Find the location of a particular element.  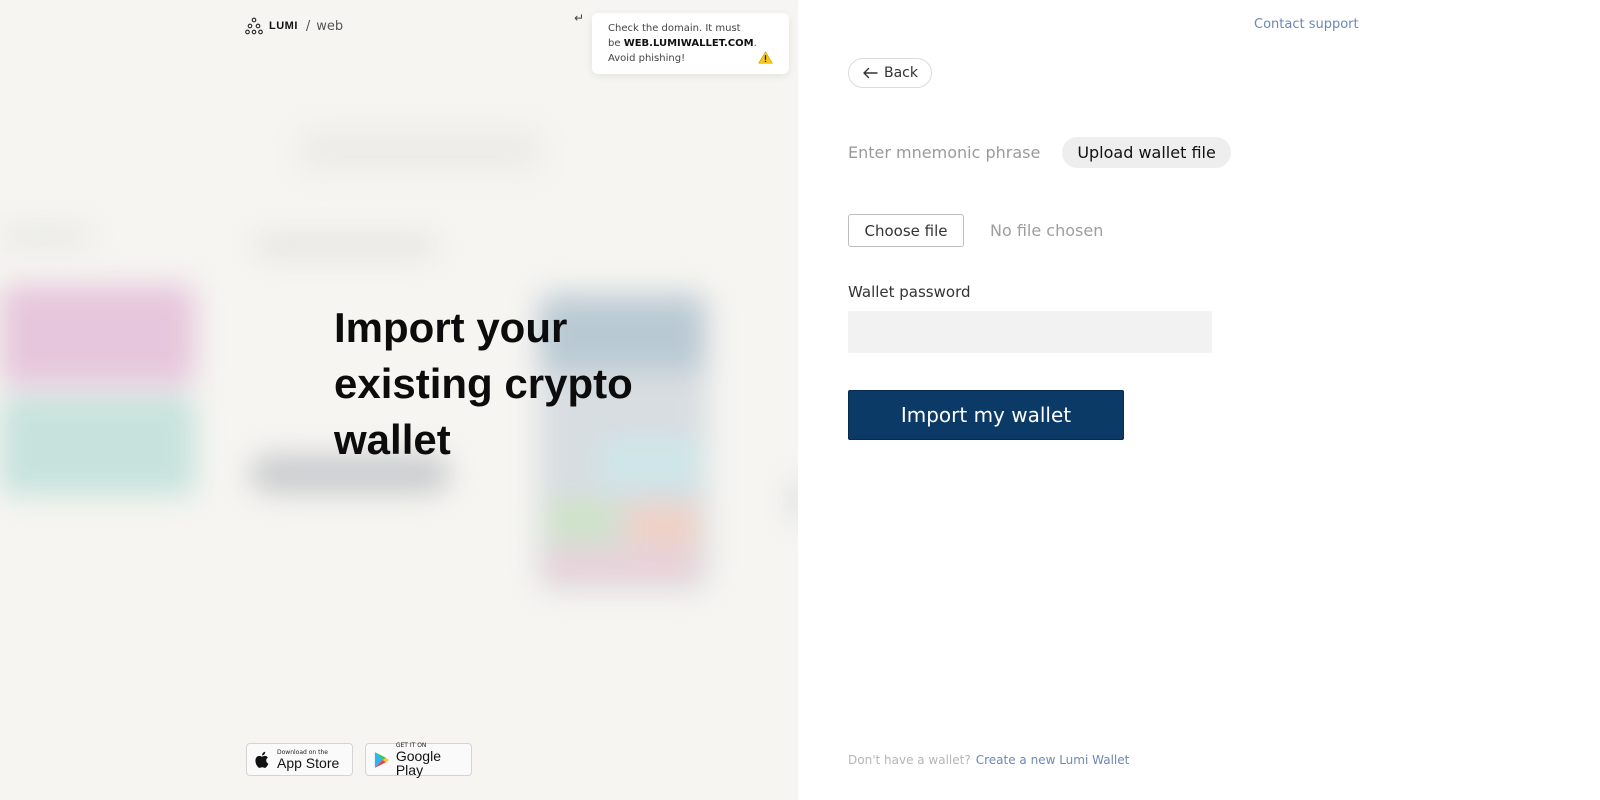

import-wallet-button: Import my wallet is located at coordinates (986, 415).